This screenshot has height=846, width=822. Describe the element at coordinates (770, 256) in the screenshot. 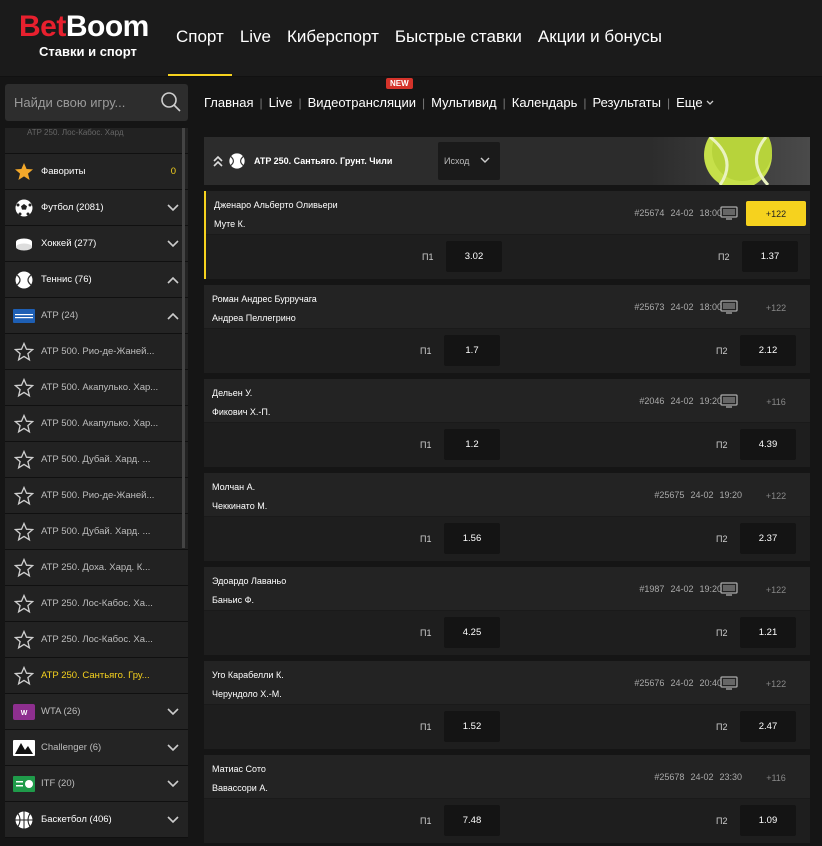

I see `odd-button-p2: 1.37` at that location.